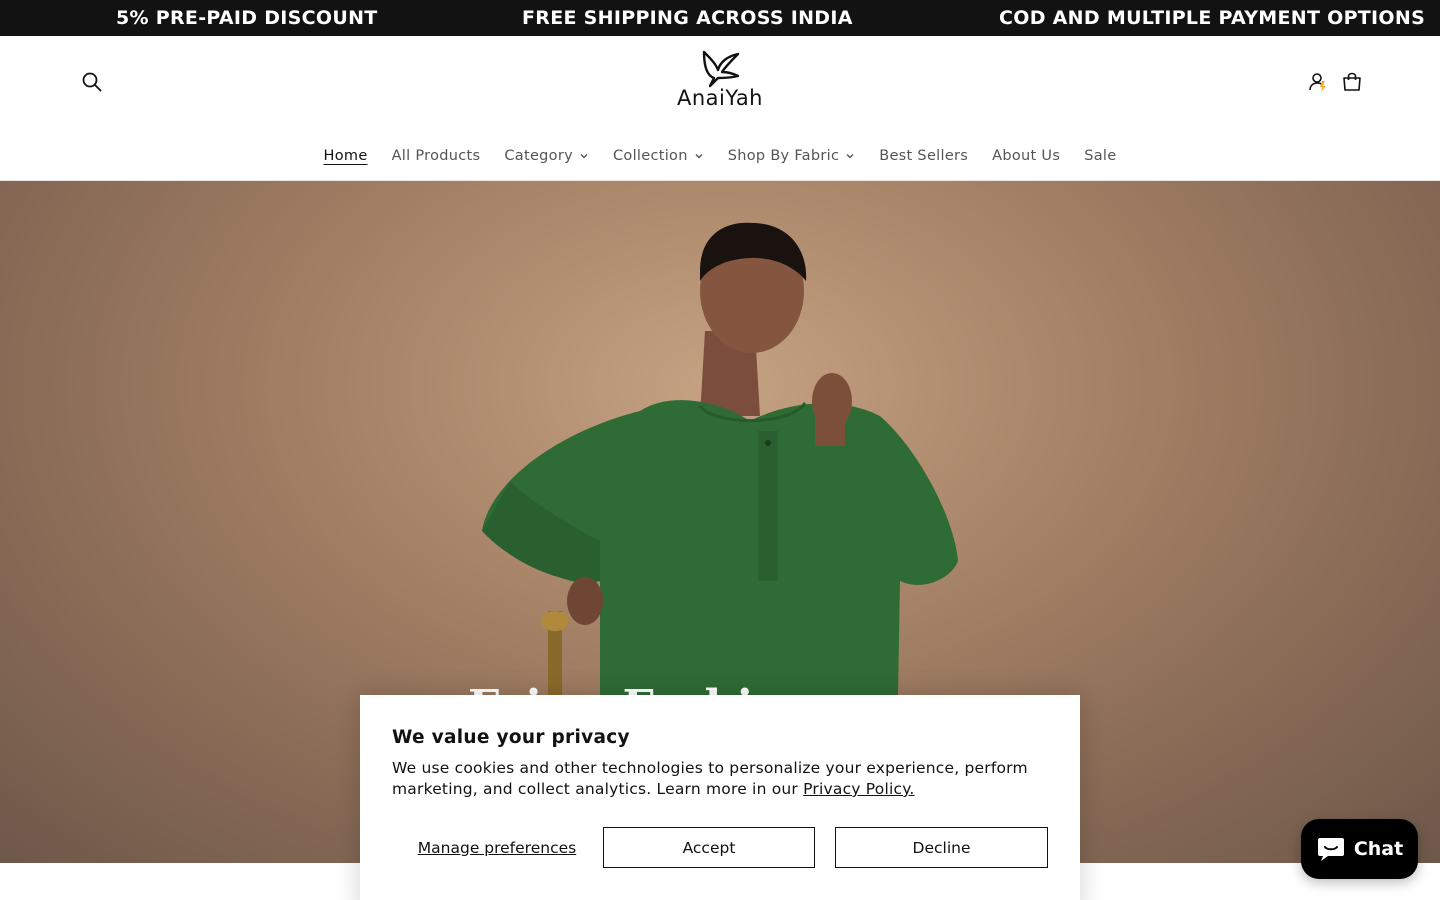 The image size is (1440, 900). I want to click on logo-text: AnaiYah, so click(720, 98).